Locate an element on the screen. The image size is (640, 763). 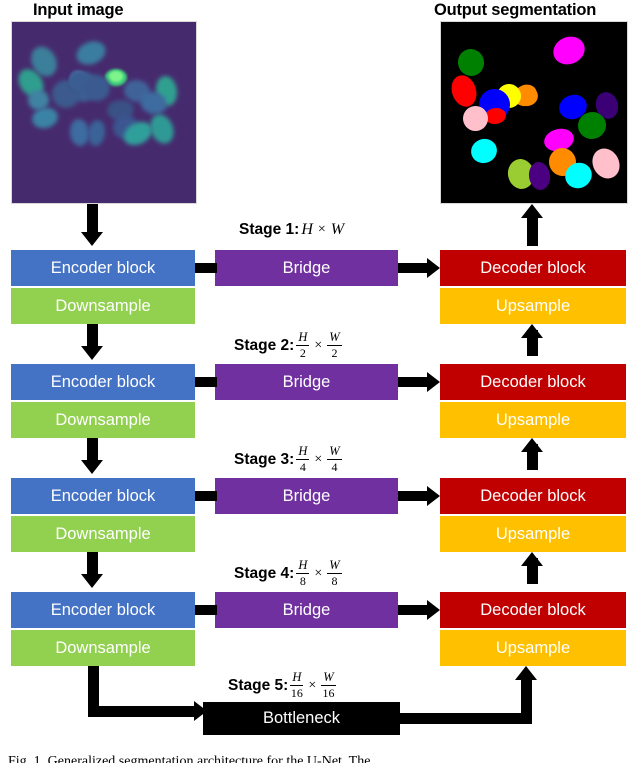
connector-bridge2-to-decoder2-shaft is located at coordinates (413, 382).